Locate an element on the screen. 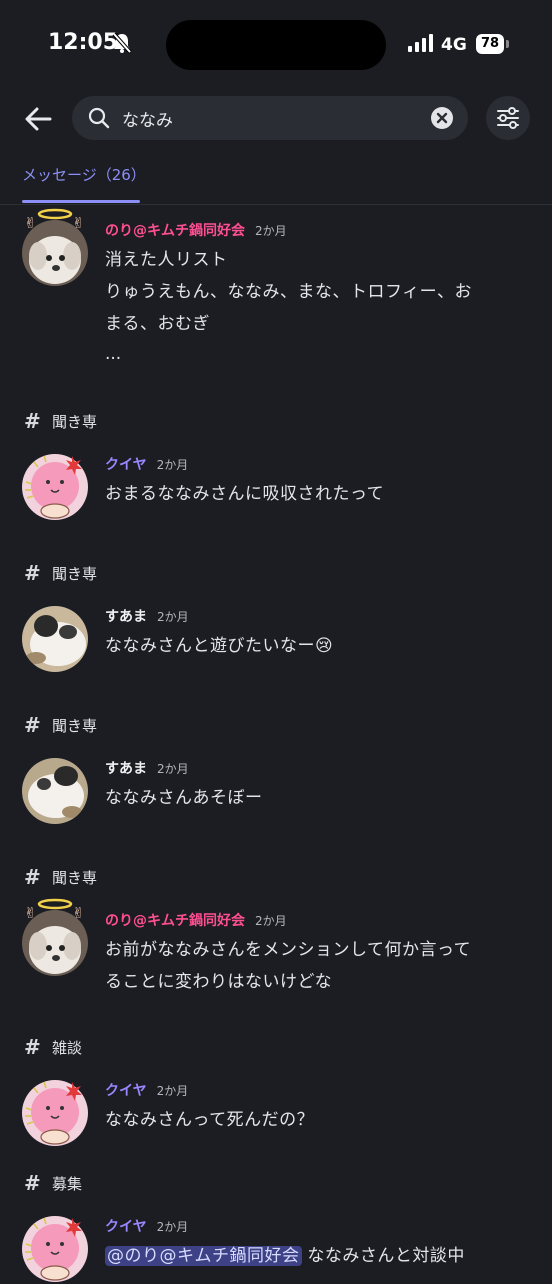  message-line: りゅうえもん、ななみ、まな、トロフィー、お is located at coordinates (288, 292).